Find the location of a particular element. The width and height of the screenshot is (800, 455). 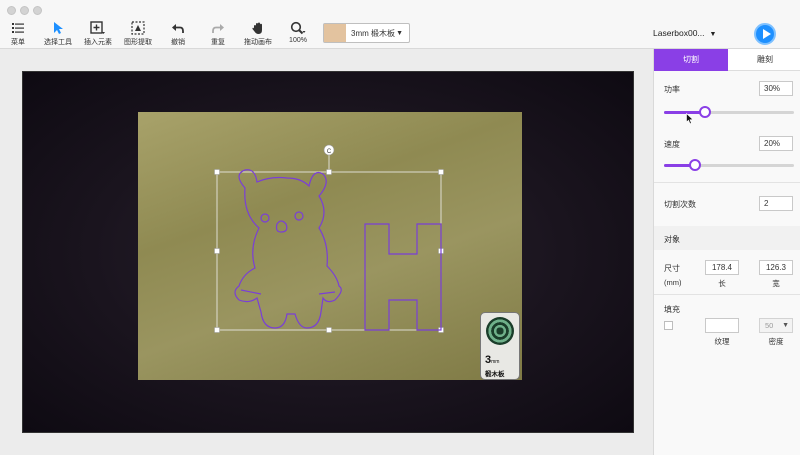

extract-shape-label: 图形提取 is located at coordinates (138, 42).